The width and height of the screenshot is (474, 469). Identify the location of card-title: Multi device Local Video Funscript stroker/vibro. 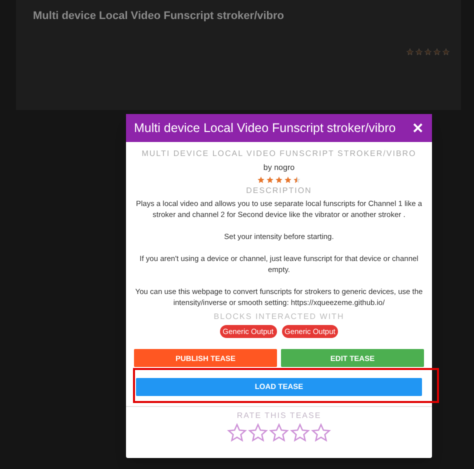
(159, 16).